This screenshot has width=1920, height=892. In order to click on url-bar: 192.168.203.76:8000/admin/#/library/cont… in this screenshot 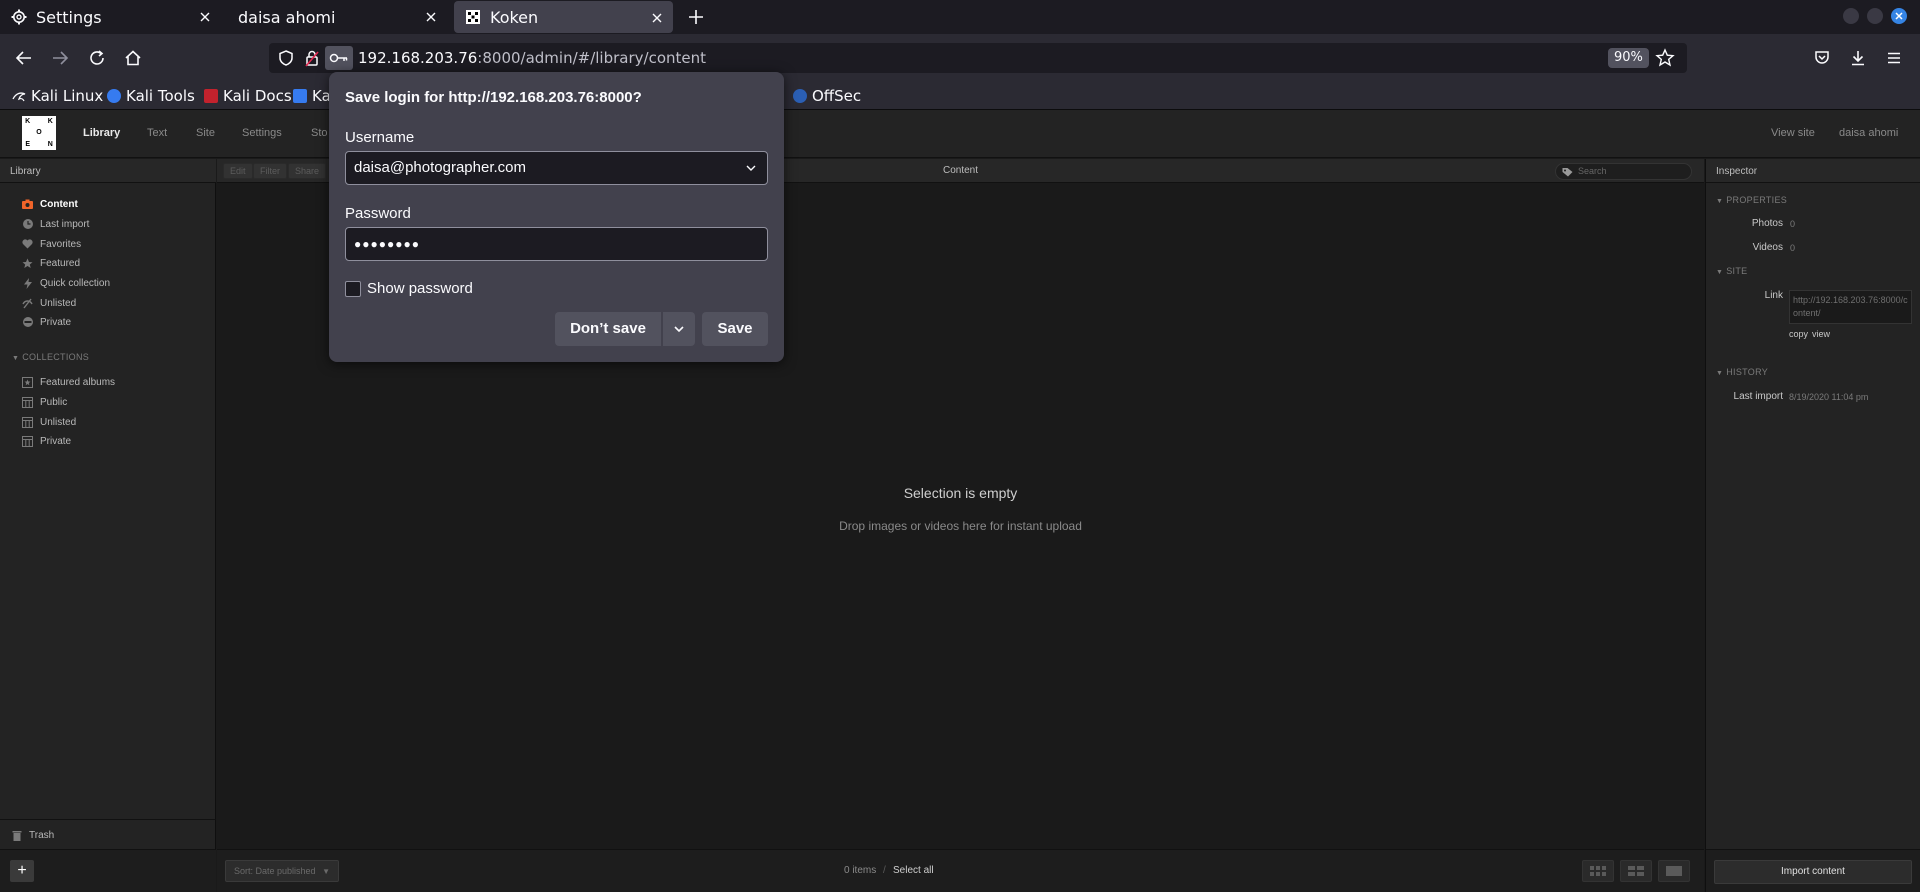, I will do `click(978, 58)`.